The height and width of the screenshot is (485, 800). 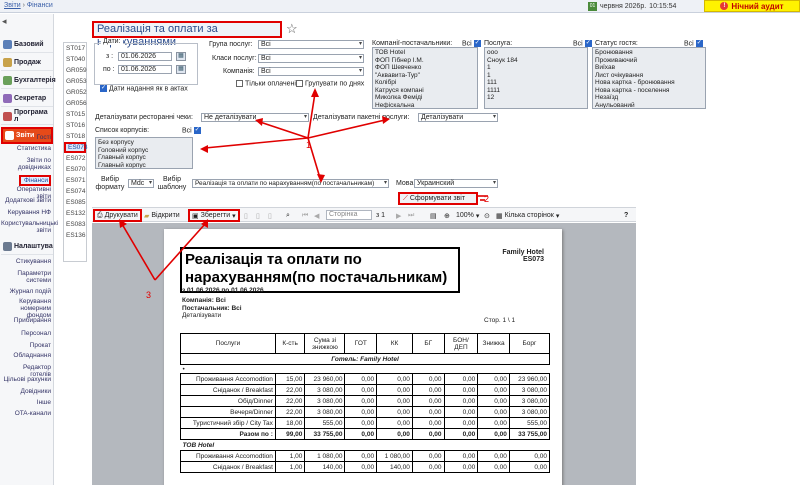 What do you see at coordinates (26, 413) in the screenshot?
I see `sidebar-sub-settings-13: OTA-канали` at bounding box center [26, 413].